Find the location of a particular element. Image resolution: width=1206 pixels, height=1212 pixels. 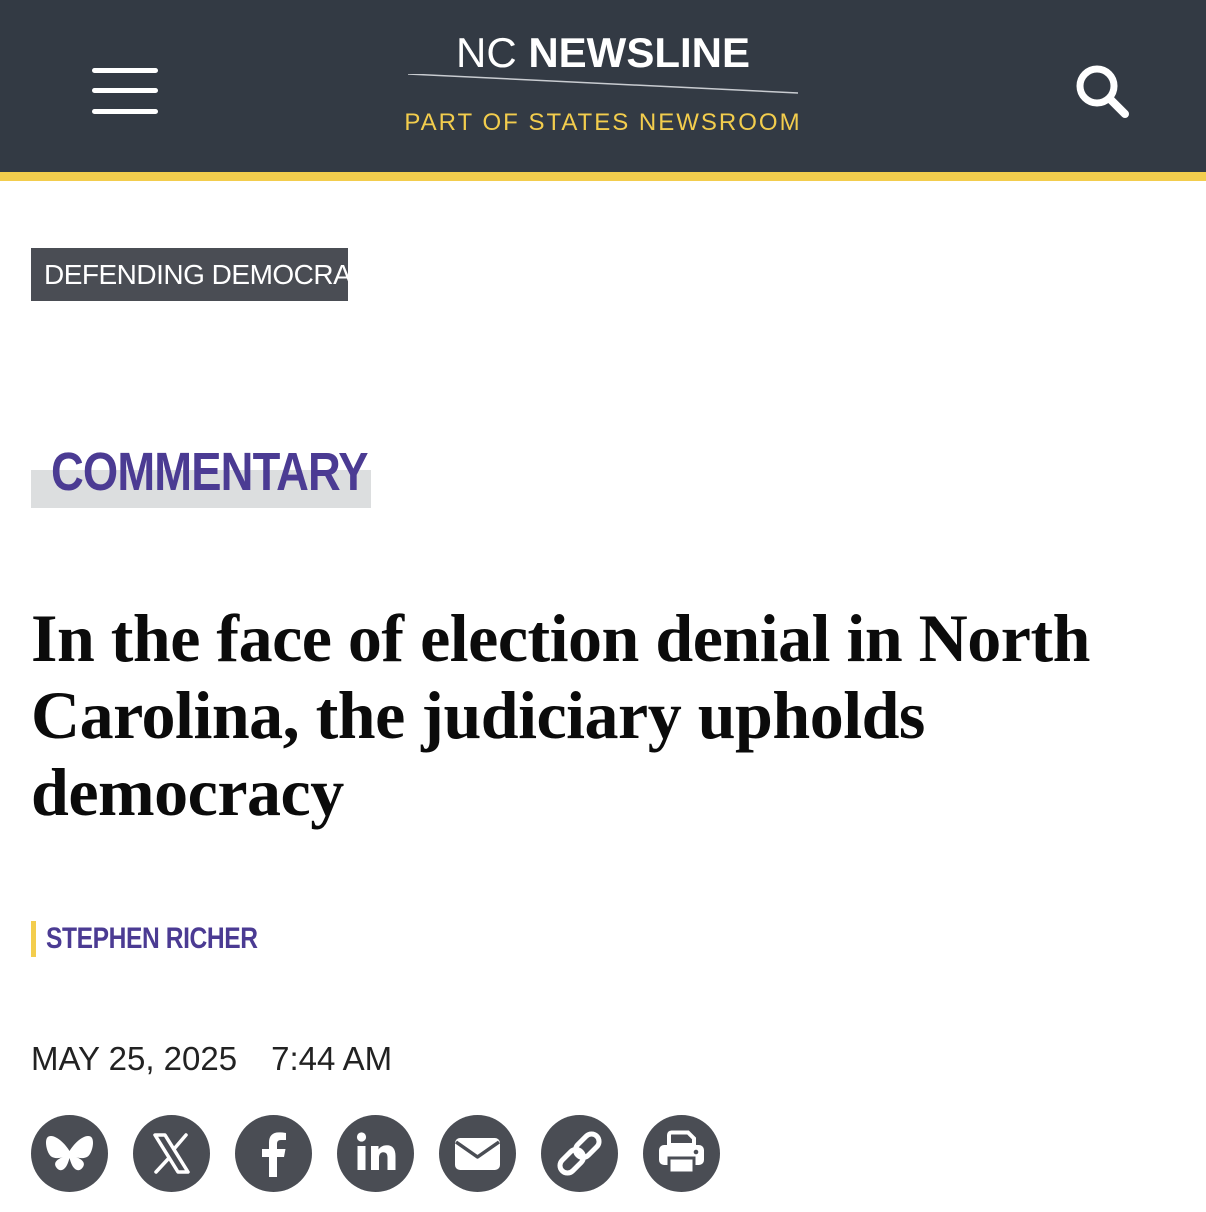

logo-divider-line is located at coordinates (603, 84).